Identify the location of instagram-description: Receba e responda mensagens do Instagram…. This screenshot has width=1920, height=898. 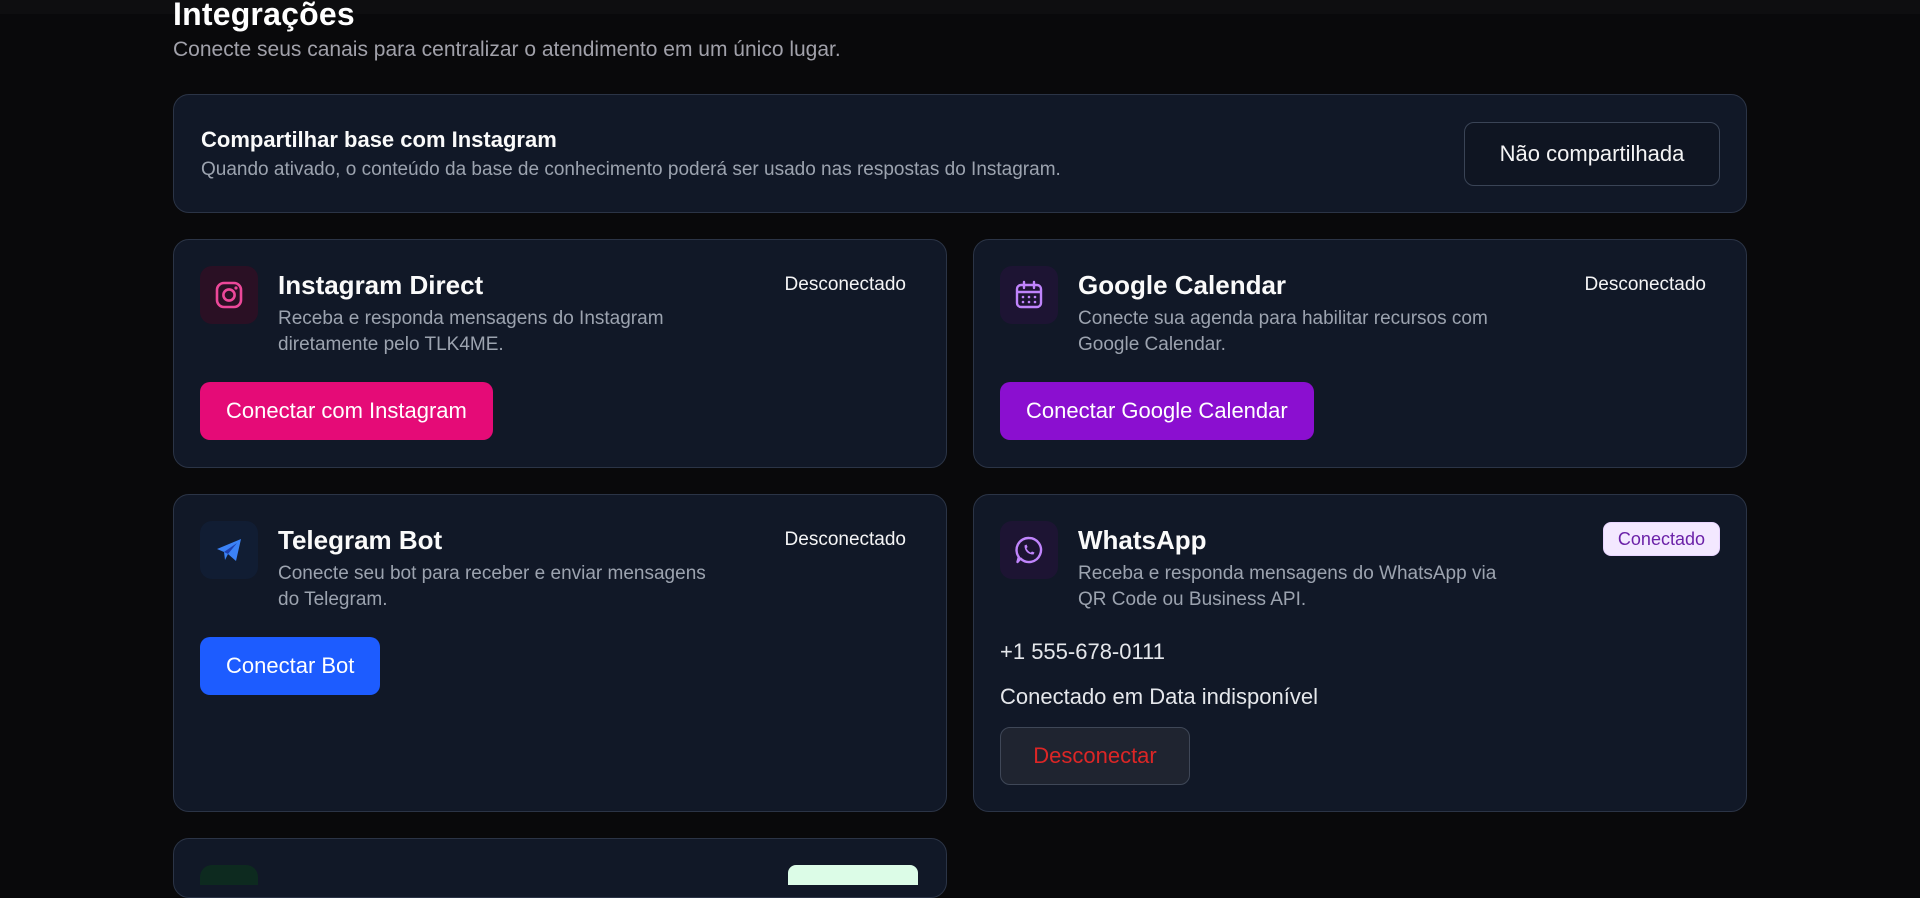
(471, 331).